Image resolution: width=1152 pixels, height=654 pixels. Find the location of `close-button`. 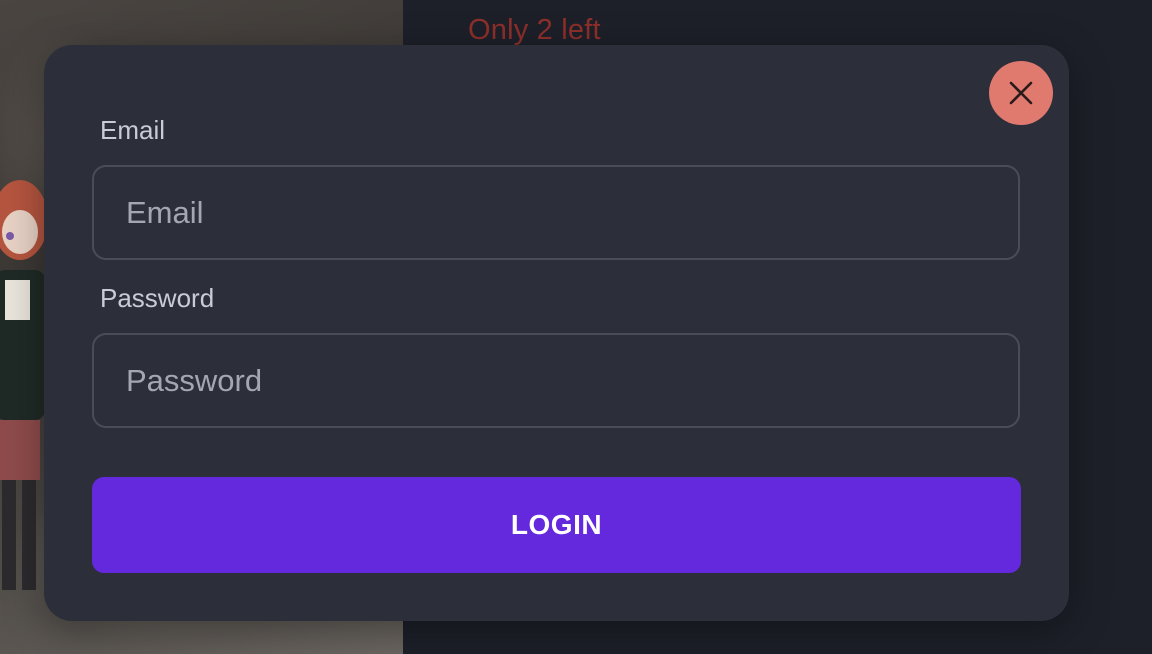

close-button is located at coordinates (1021, 93).